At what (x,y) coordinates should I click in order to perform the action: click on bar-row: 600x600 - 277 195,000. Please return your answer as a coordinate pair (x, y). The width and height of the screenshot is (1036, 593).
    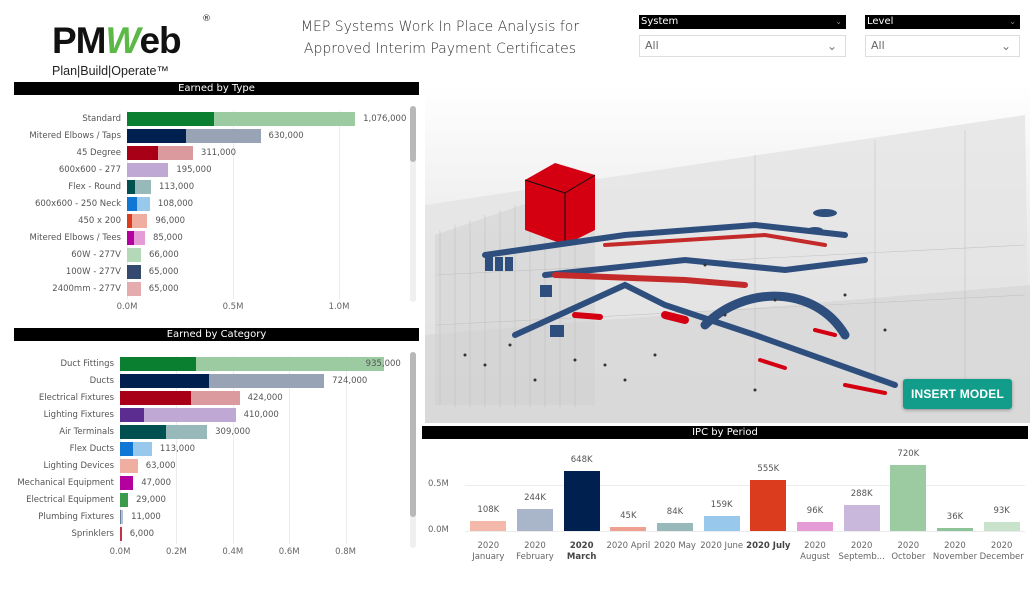
    Looking at the image, I should click on (220, 170).